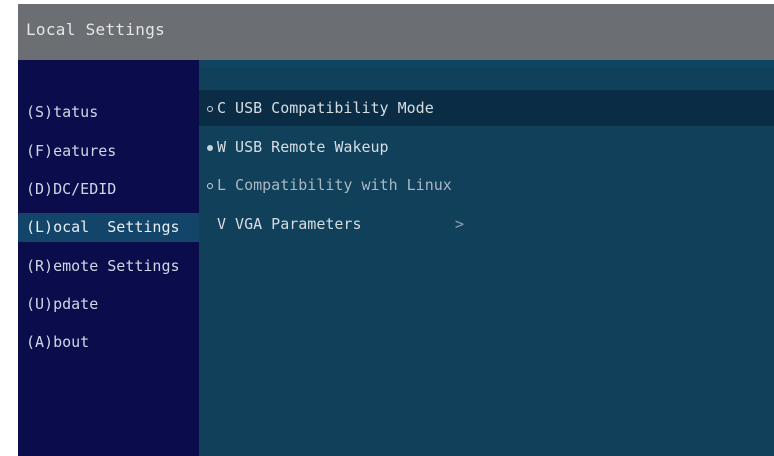  What do you see at coordinates (210, 147) in the screenshot?
I see `radio-checked-icon` at bounding box center [210, 147].